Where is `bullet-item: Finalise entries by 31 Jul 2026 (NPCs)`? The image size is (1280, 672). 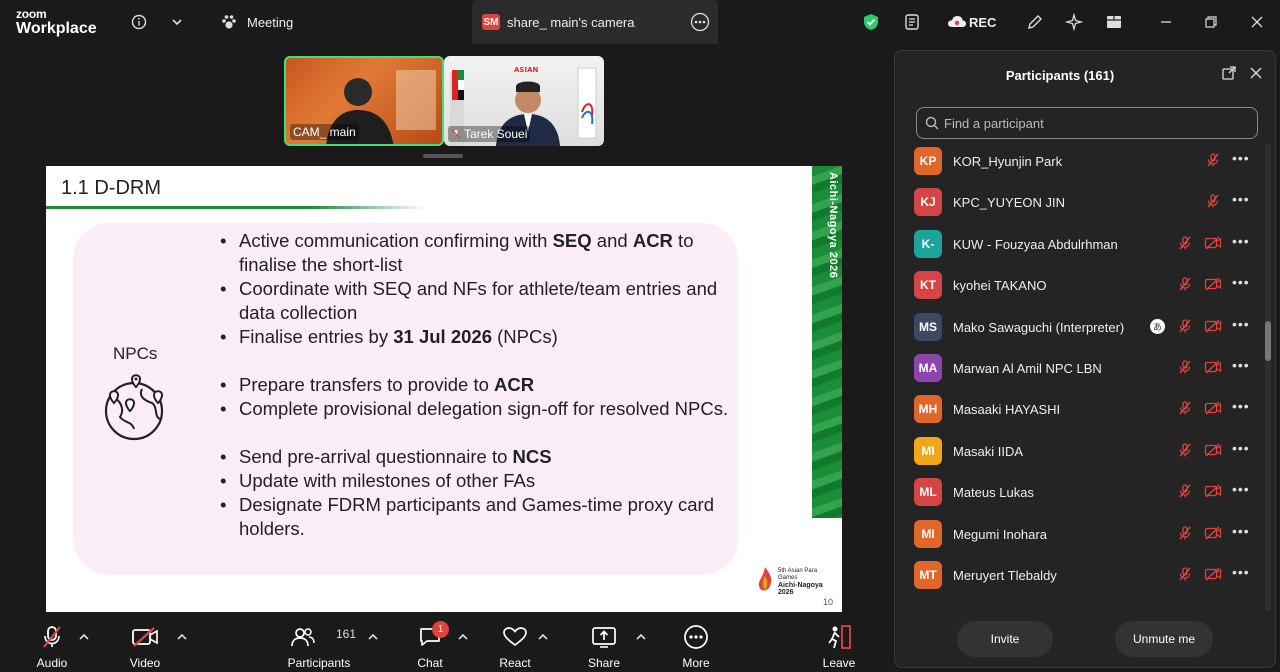 bullet-item: Finalise entries by 31 Jul 2026 (NPCs) is located at coordinates (478, 337).